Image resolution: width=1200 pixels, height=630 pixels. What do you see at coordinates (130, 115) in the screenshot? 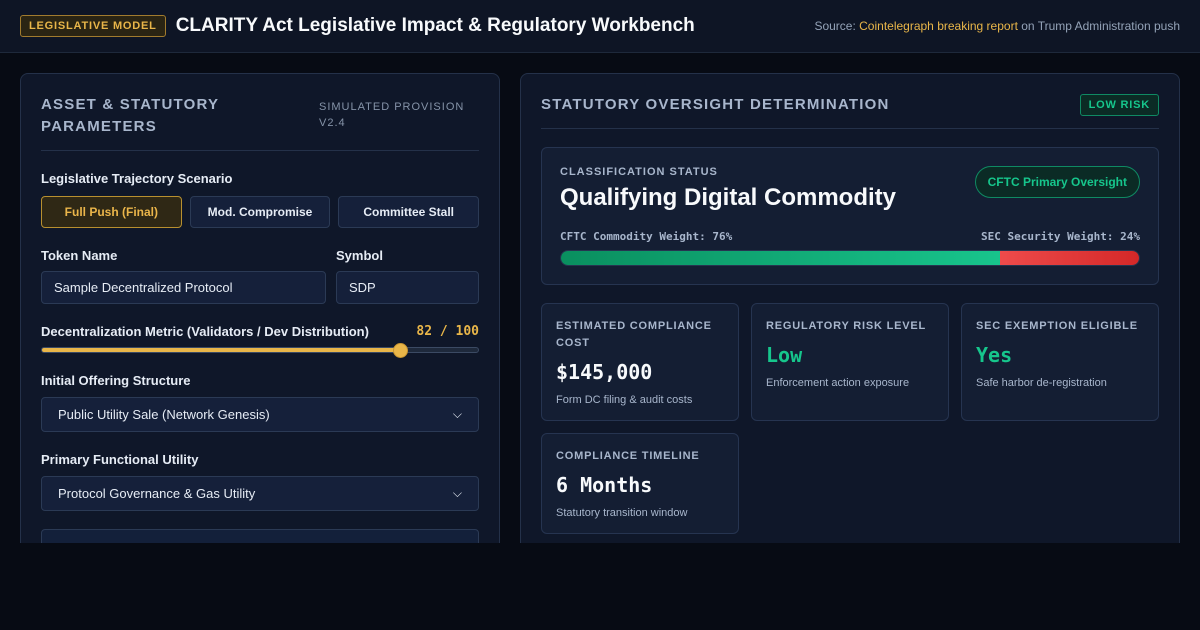
I see `parameters-panel-title: Asset & Statutory Parameters` at bounding box center [130, 115].